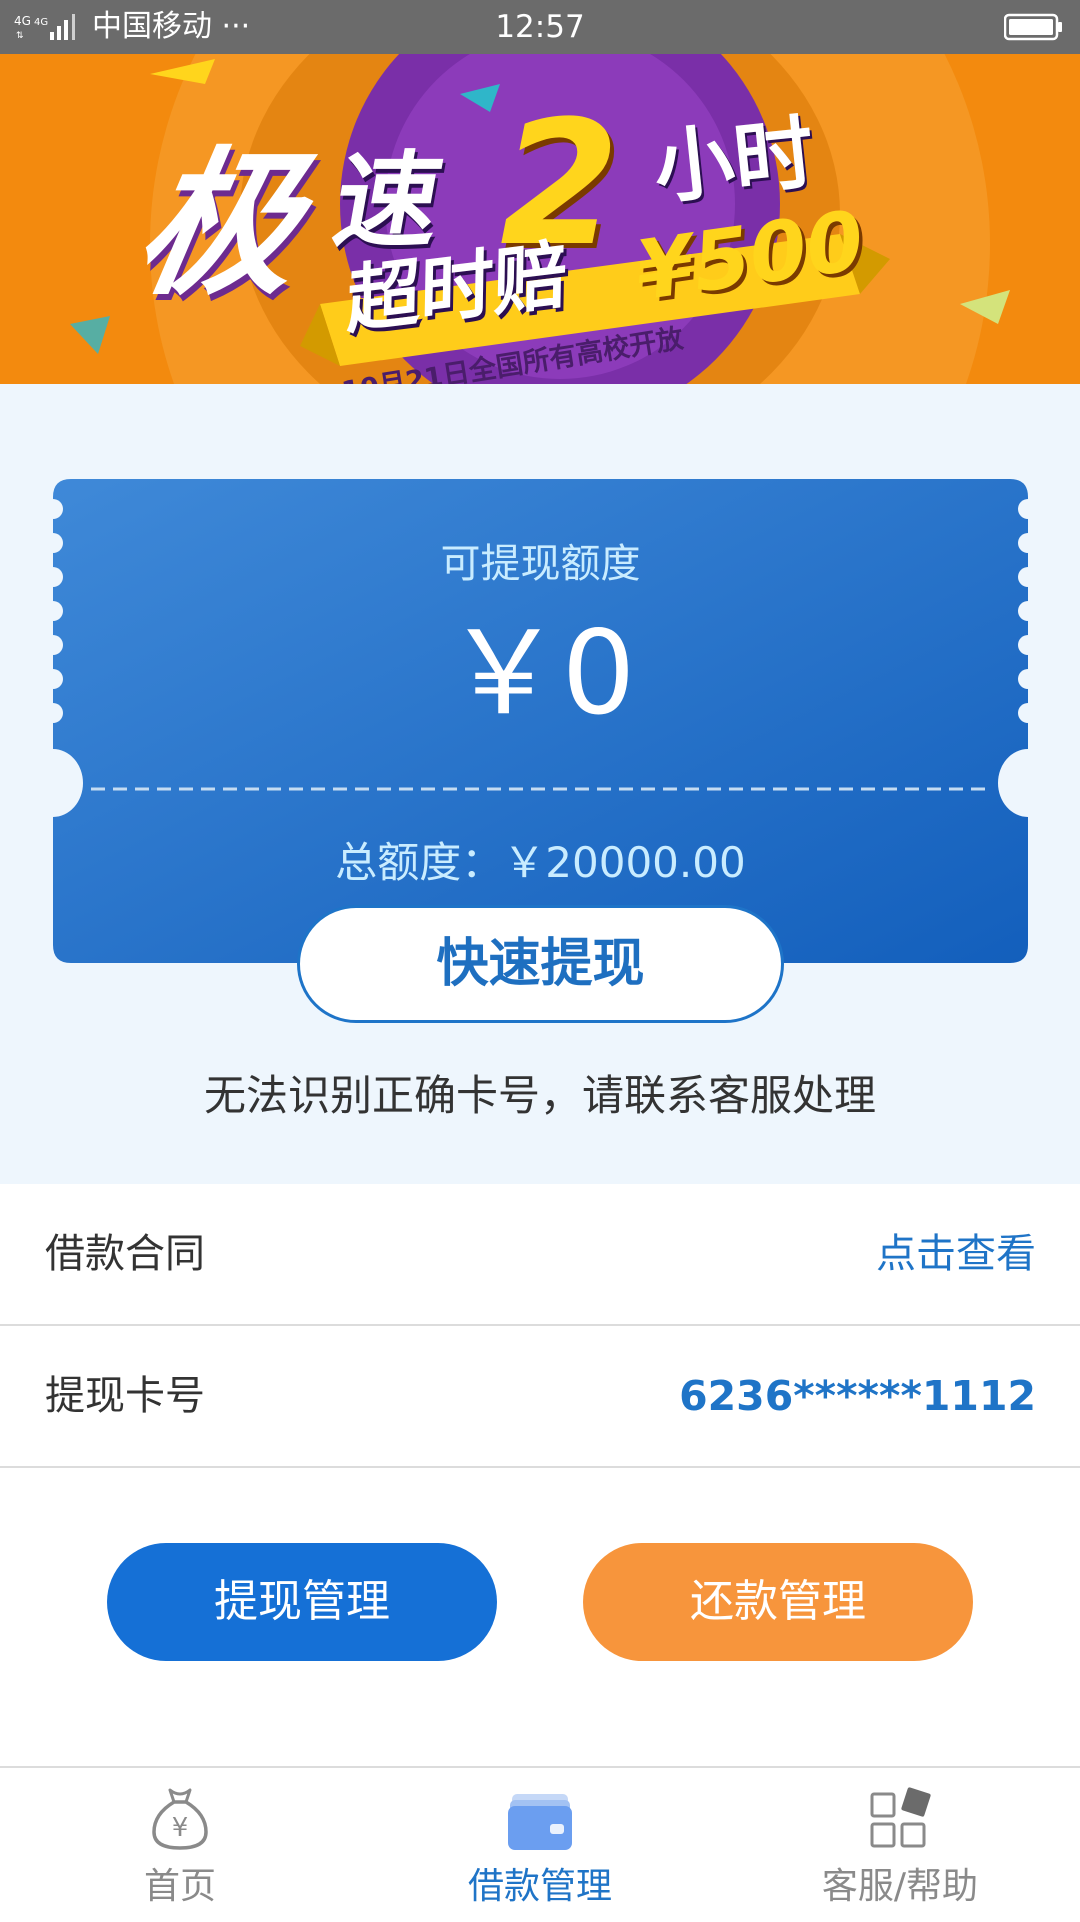  I want to click on withdraw-management-button: 提现管理, so click(302, 1602).